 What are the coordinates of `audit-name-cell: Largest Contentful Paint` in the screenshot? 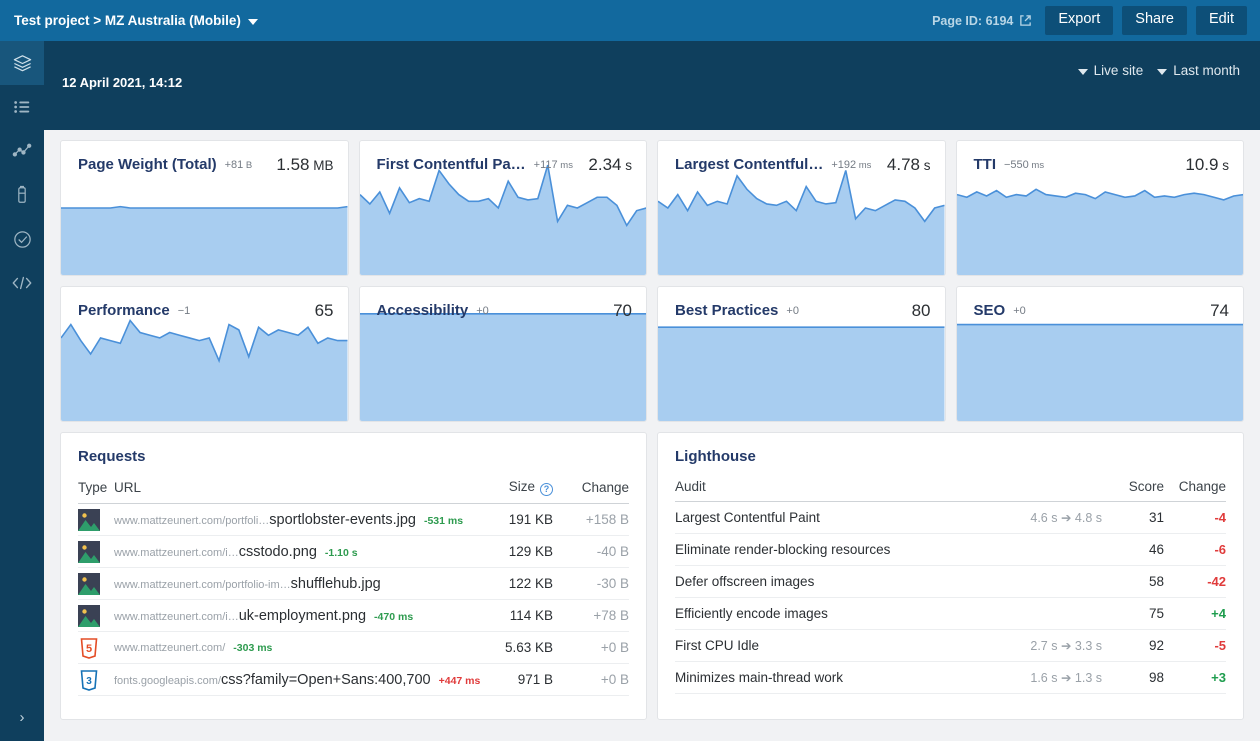 It's located at (828, 517).